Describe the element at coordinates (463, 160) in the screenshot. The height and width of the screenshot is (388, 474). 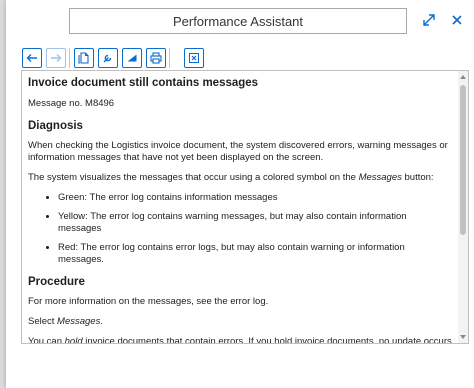
I see `scrollbar-thumb` at that location.